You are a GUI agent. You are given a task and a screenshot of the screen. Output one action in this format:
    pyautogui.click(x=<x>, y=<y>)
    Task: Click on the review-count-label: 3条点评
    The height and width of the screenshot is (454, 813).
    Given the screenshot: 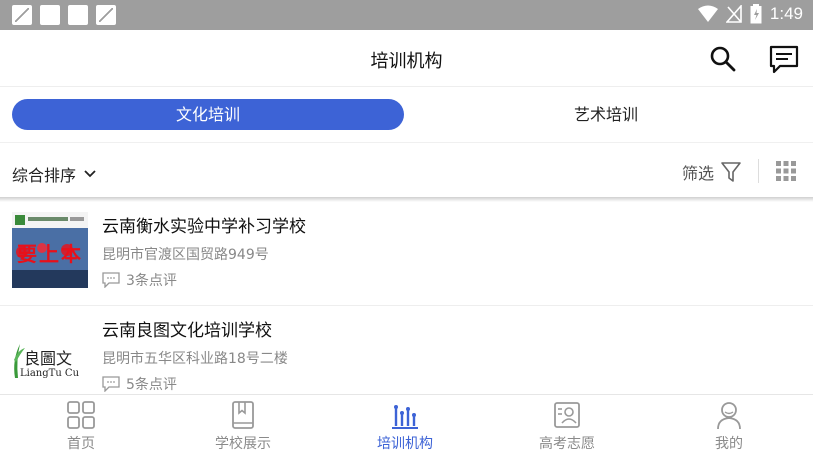 What is the action you would take?
    pyautogui.click(x=151, y=281)
    